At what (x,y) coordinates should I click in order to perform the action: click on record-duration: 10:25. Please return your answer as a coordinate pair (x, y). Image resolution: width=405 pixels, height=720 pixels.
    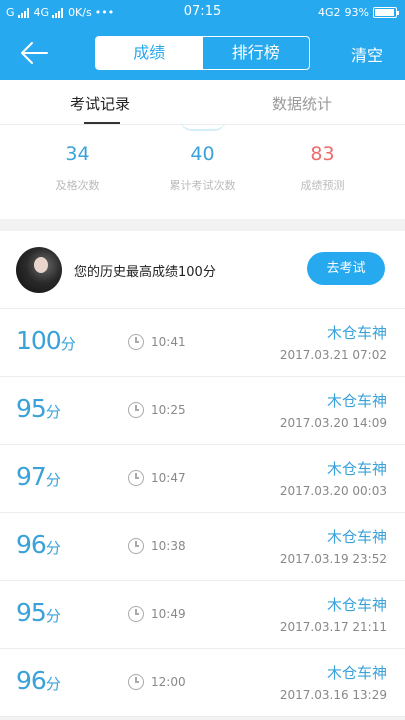
    Looking at the image, I should click on (168, 410).